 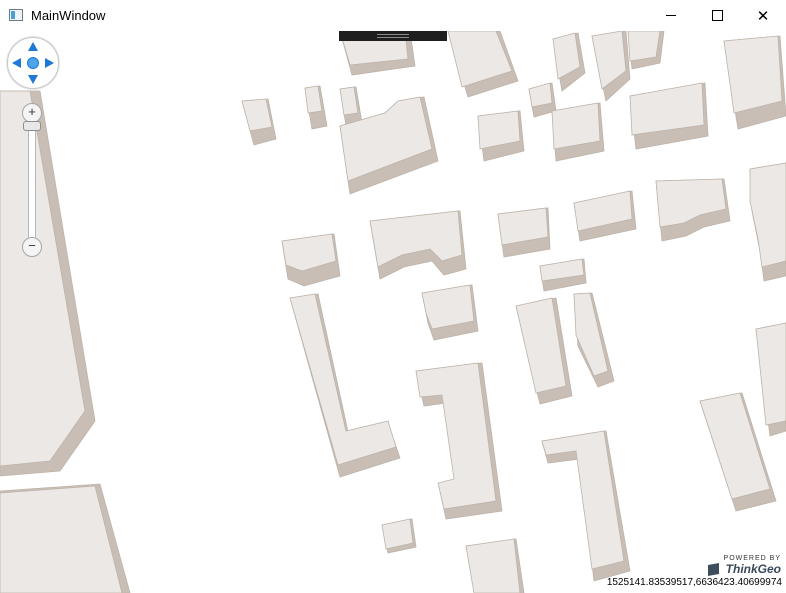 I want to click on minimize-icon, so click(x=671, y=15).